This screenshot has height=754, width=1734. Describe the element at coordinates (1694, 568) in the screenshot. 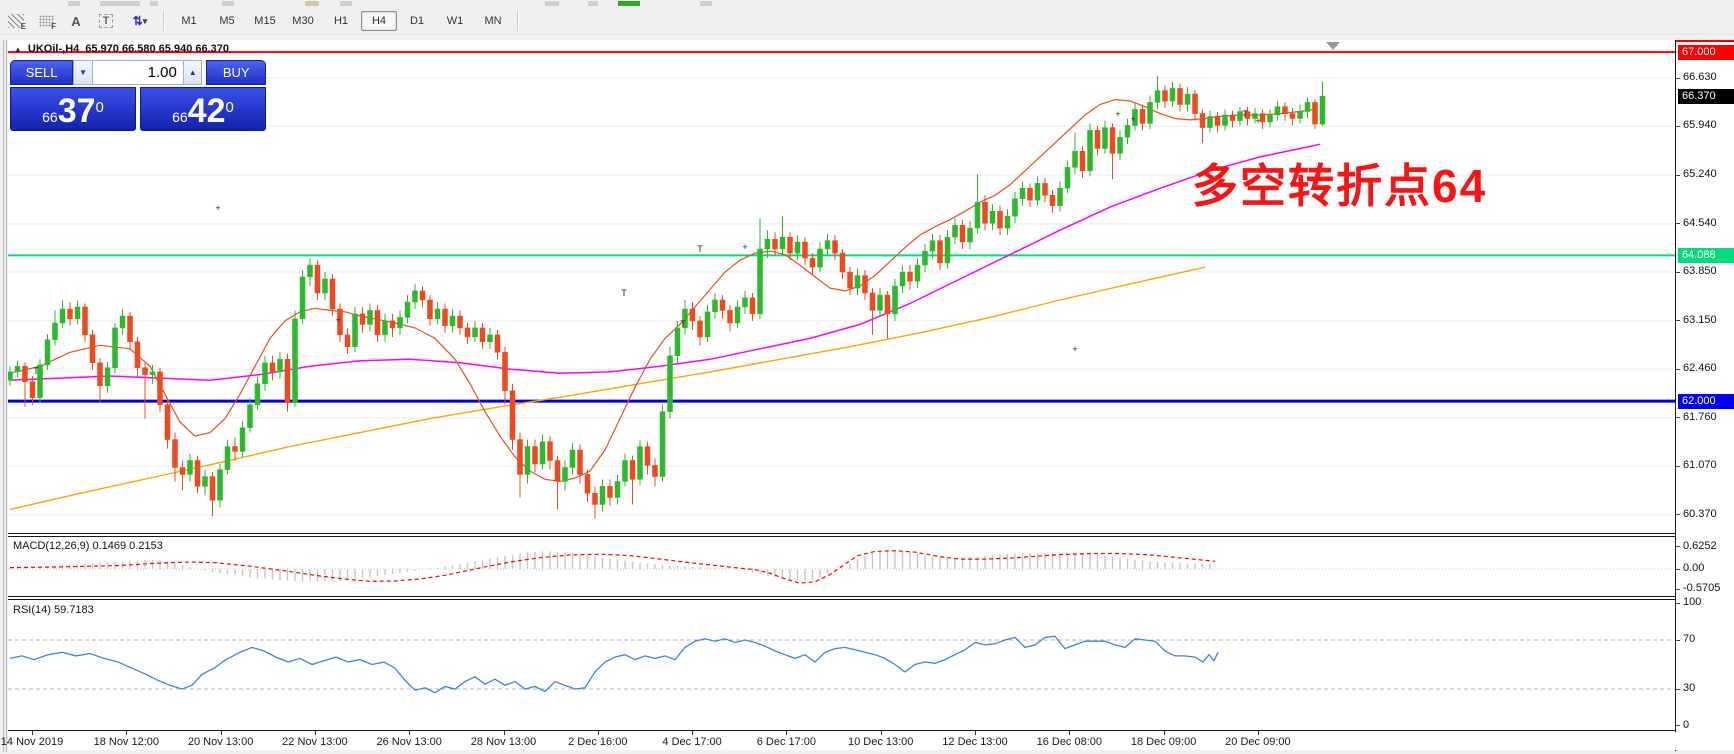

I see `macd-axis-label: 0.00` at that location.